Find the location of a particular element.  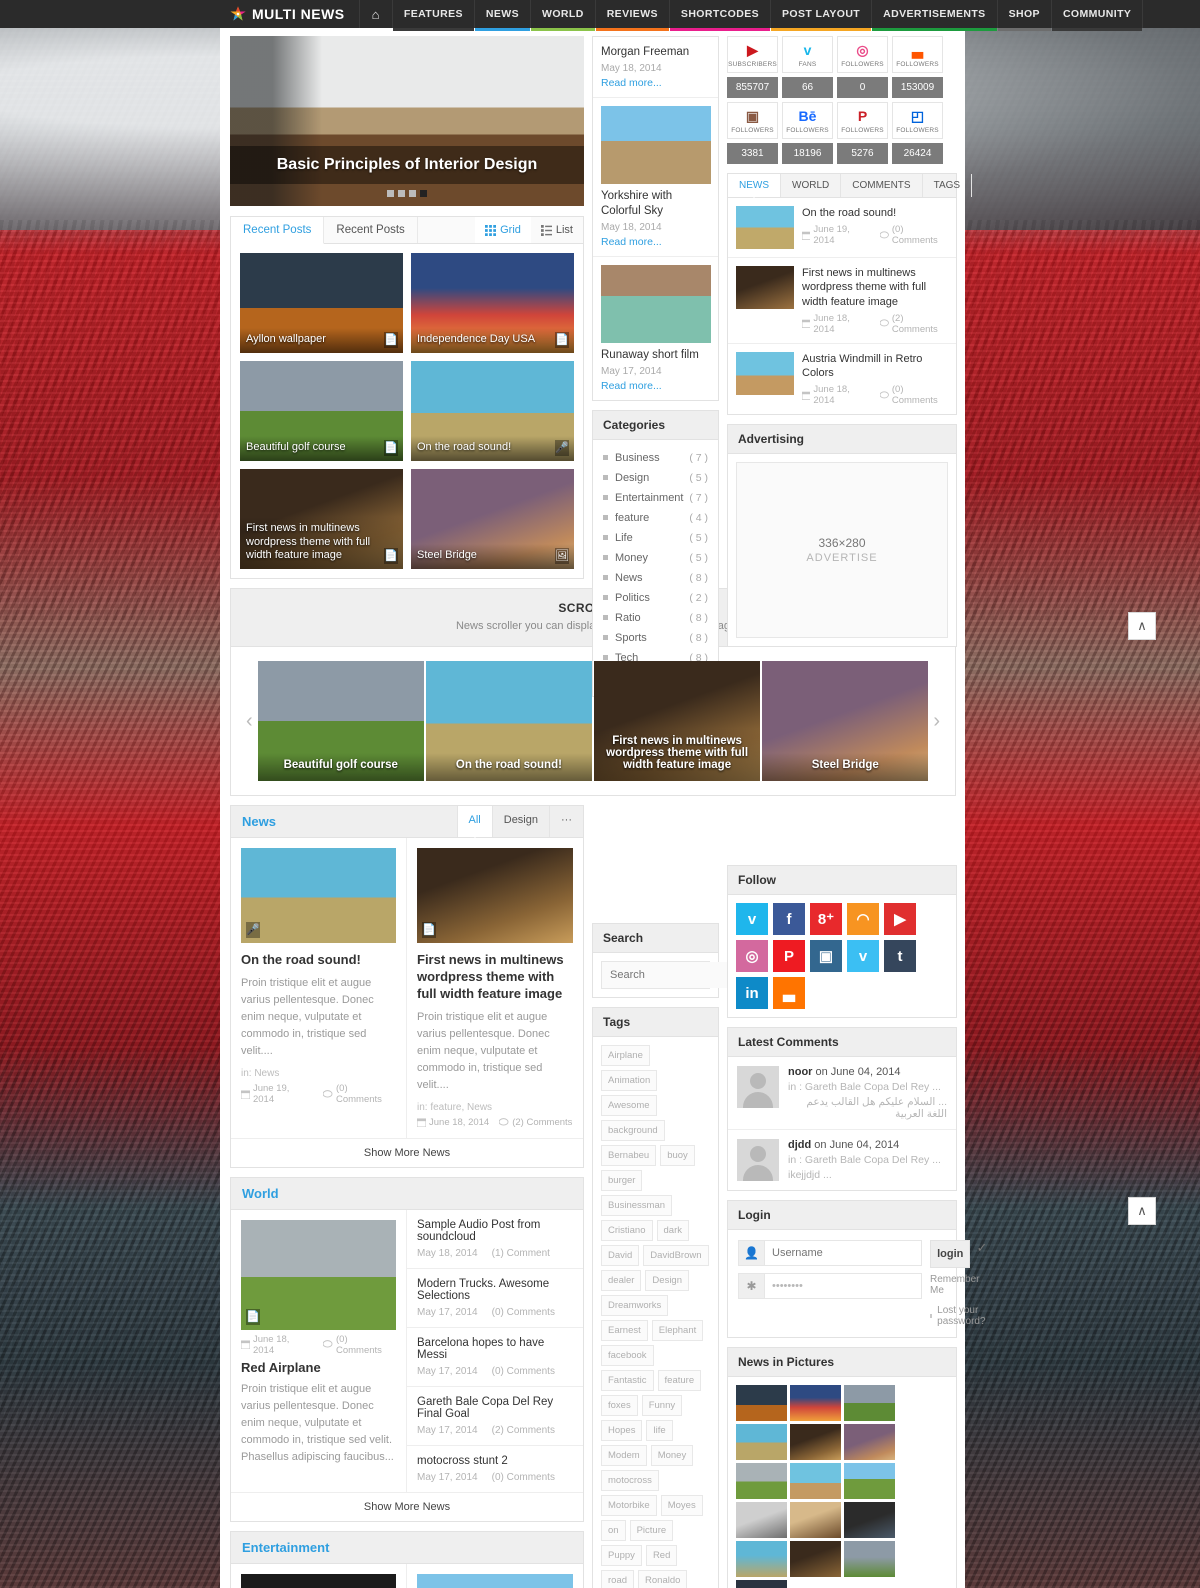

tag-item: Fantastic is located at coordinates (627, 1380).